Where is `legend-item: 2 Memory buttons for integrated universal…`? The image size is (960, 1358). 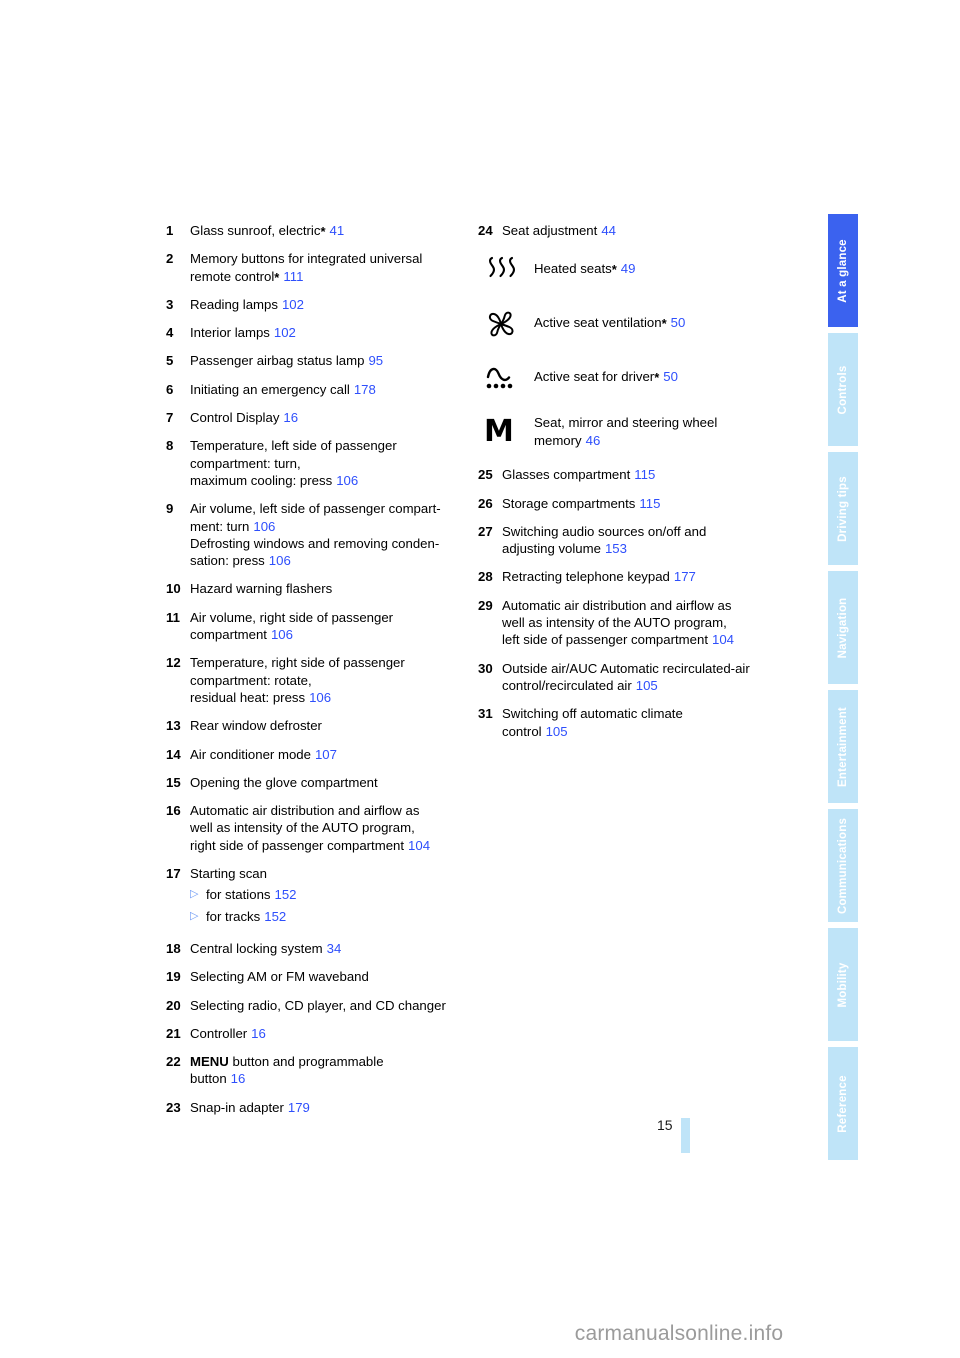
legend-item: 2 Memory buttons for integrated universal… is located at coordinates (316, 267).